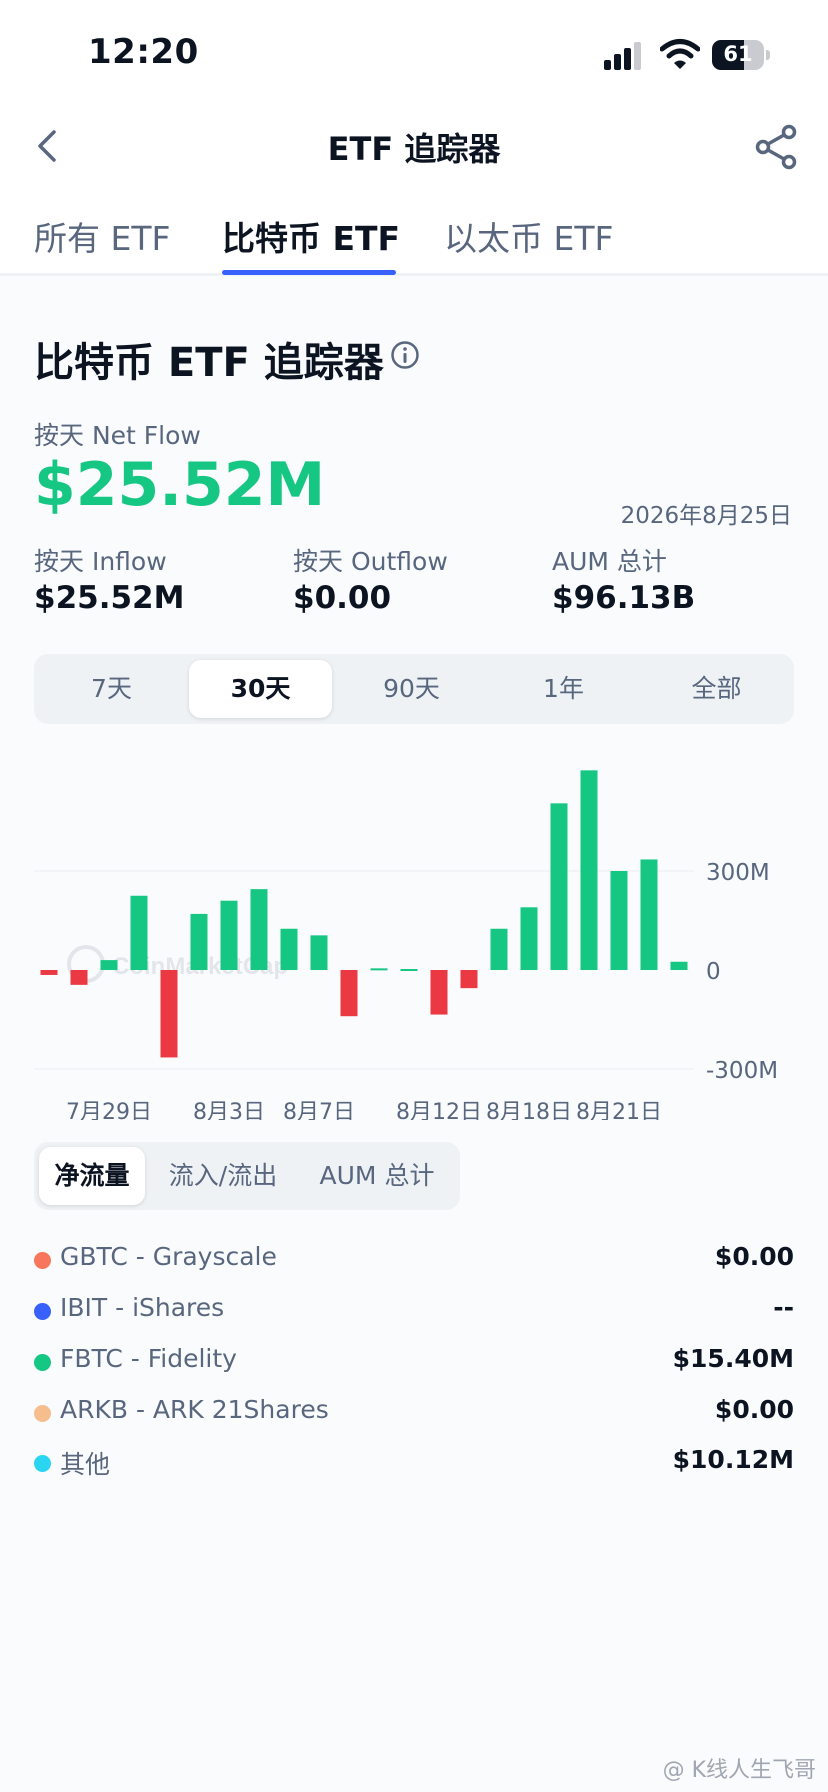  I want to click on range-all-button: 全部, so click(716, 689).